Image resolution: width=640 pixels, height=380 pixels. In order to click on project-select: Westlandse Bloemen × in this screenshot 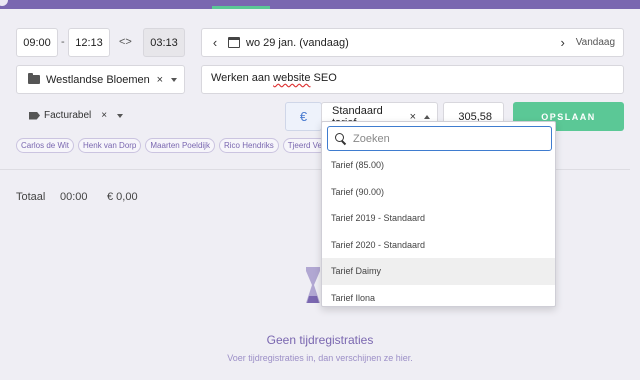, I will do `click(100, 79)`.